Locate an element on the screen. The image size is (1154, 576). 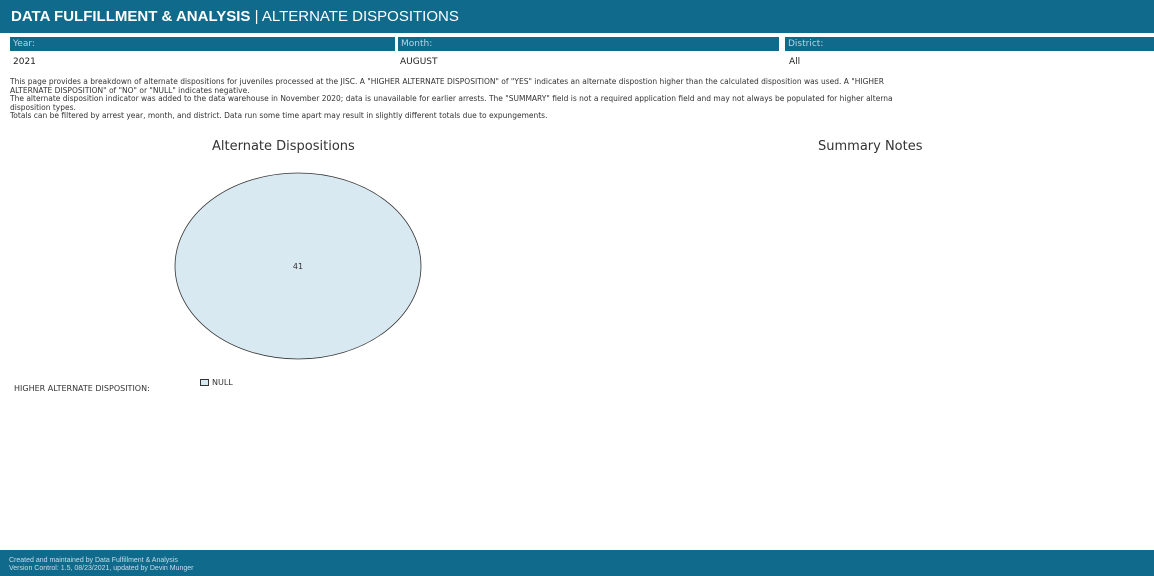
legend-swatch-null is located at coordinates (204, 382).